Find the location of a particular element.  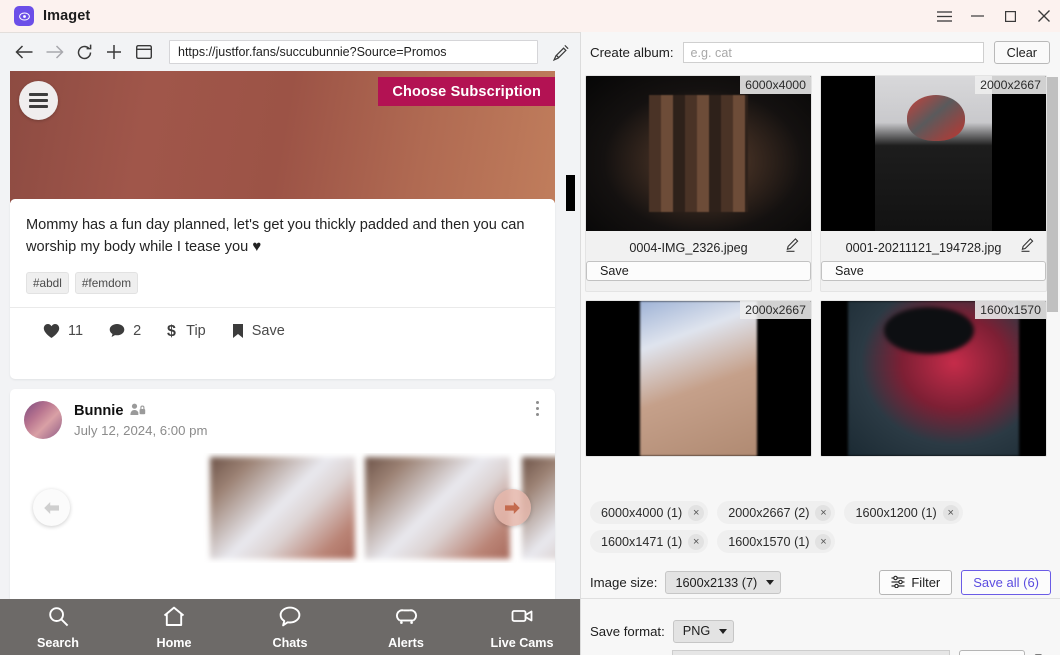

tab-live-cams: Live Cams is located at coordinates (522, 628).